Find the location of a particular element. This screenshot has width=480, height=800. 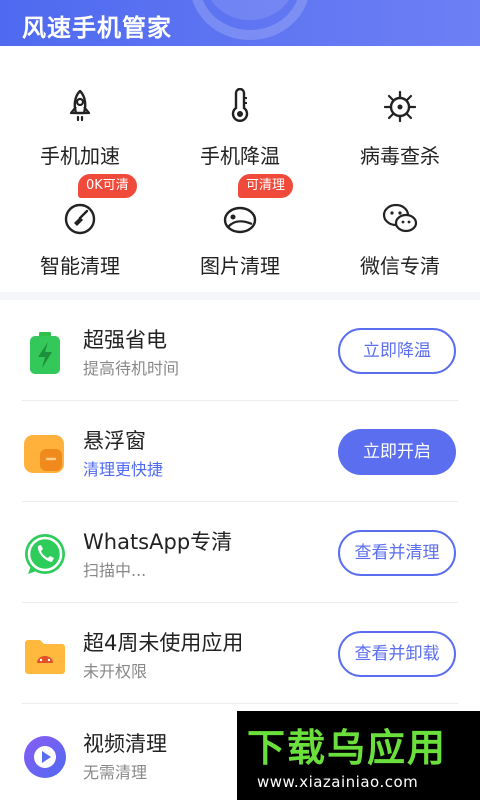

wechat-icon is located at coordinates (400, 218).